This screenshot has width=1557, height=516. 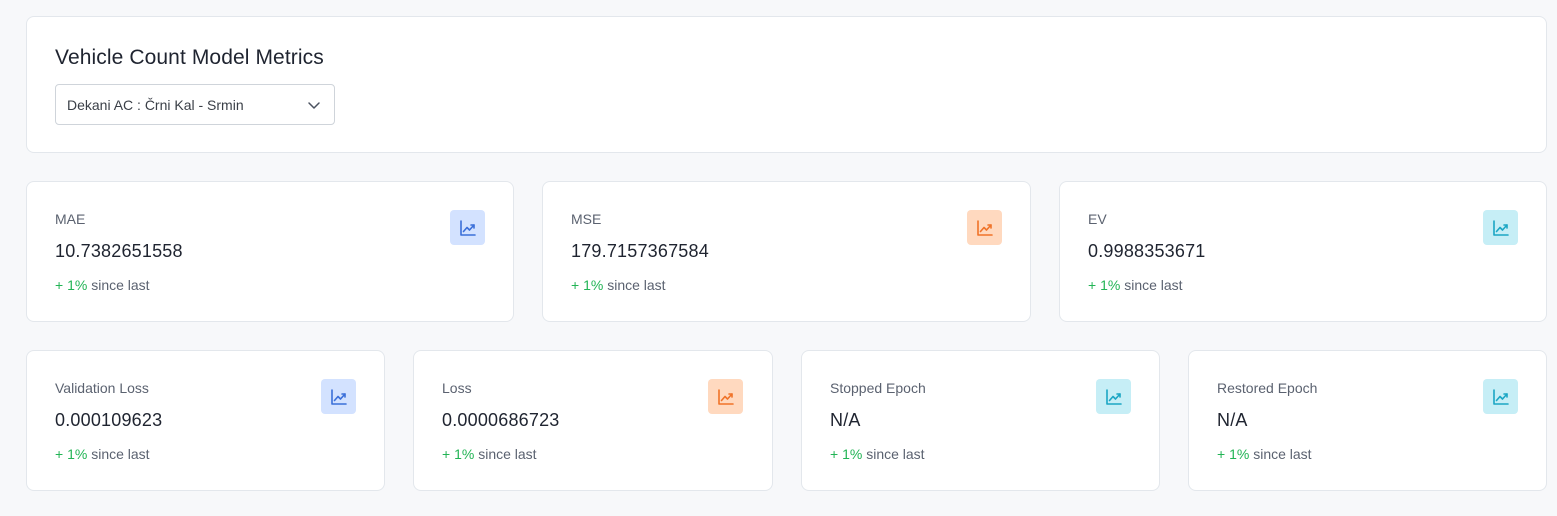 What do you see at coordinates (980, 420) in the screenshot?
I see `metric-card-stopped-epoch: Stopped Epoch N/A + 1% since last` at bounding box center [980, 420].